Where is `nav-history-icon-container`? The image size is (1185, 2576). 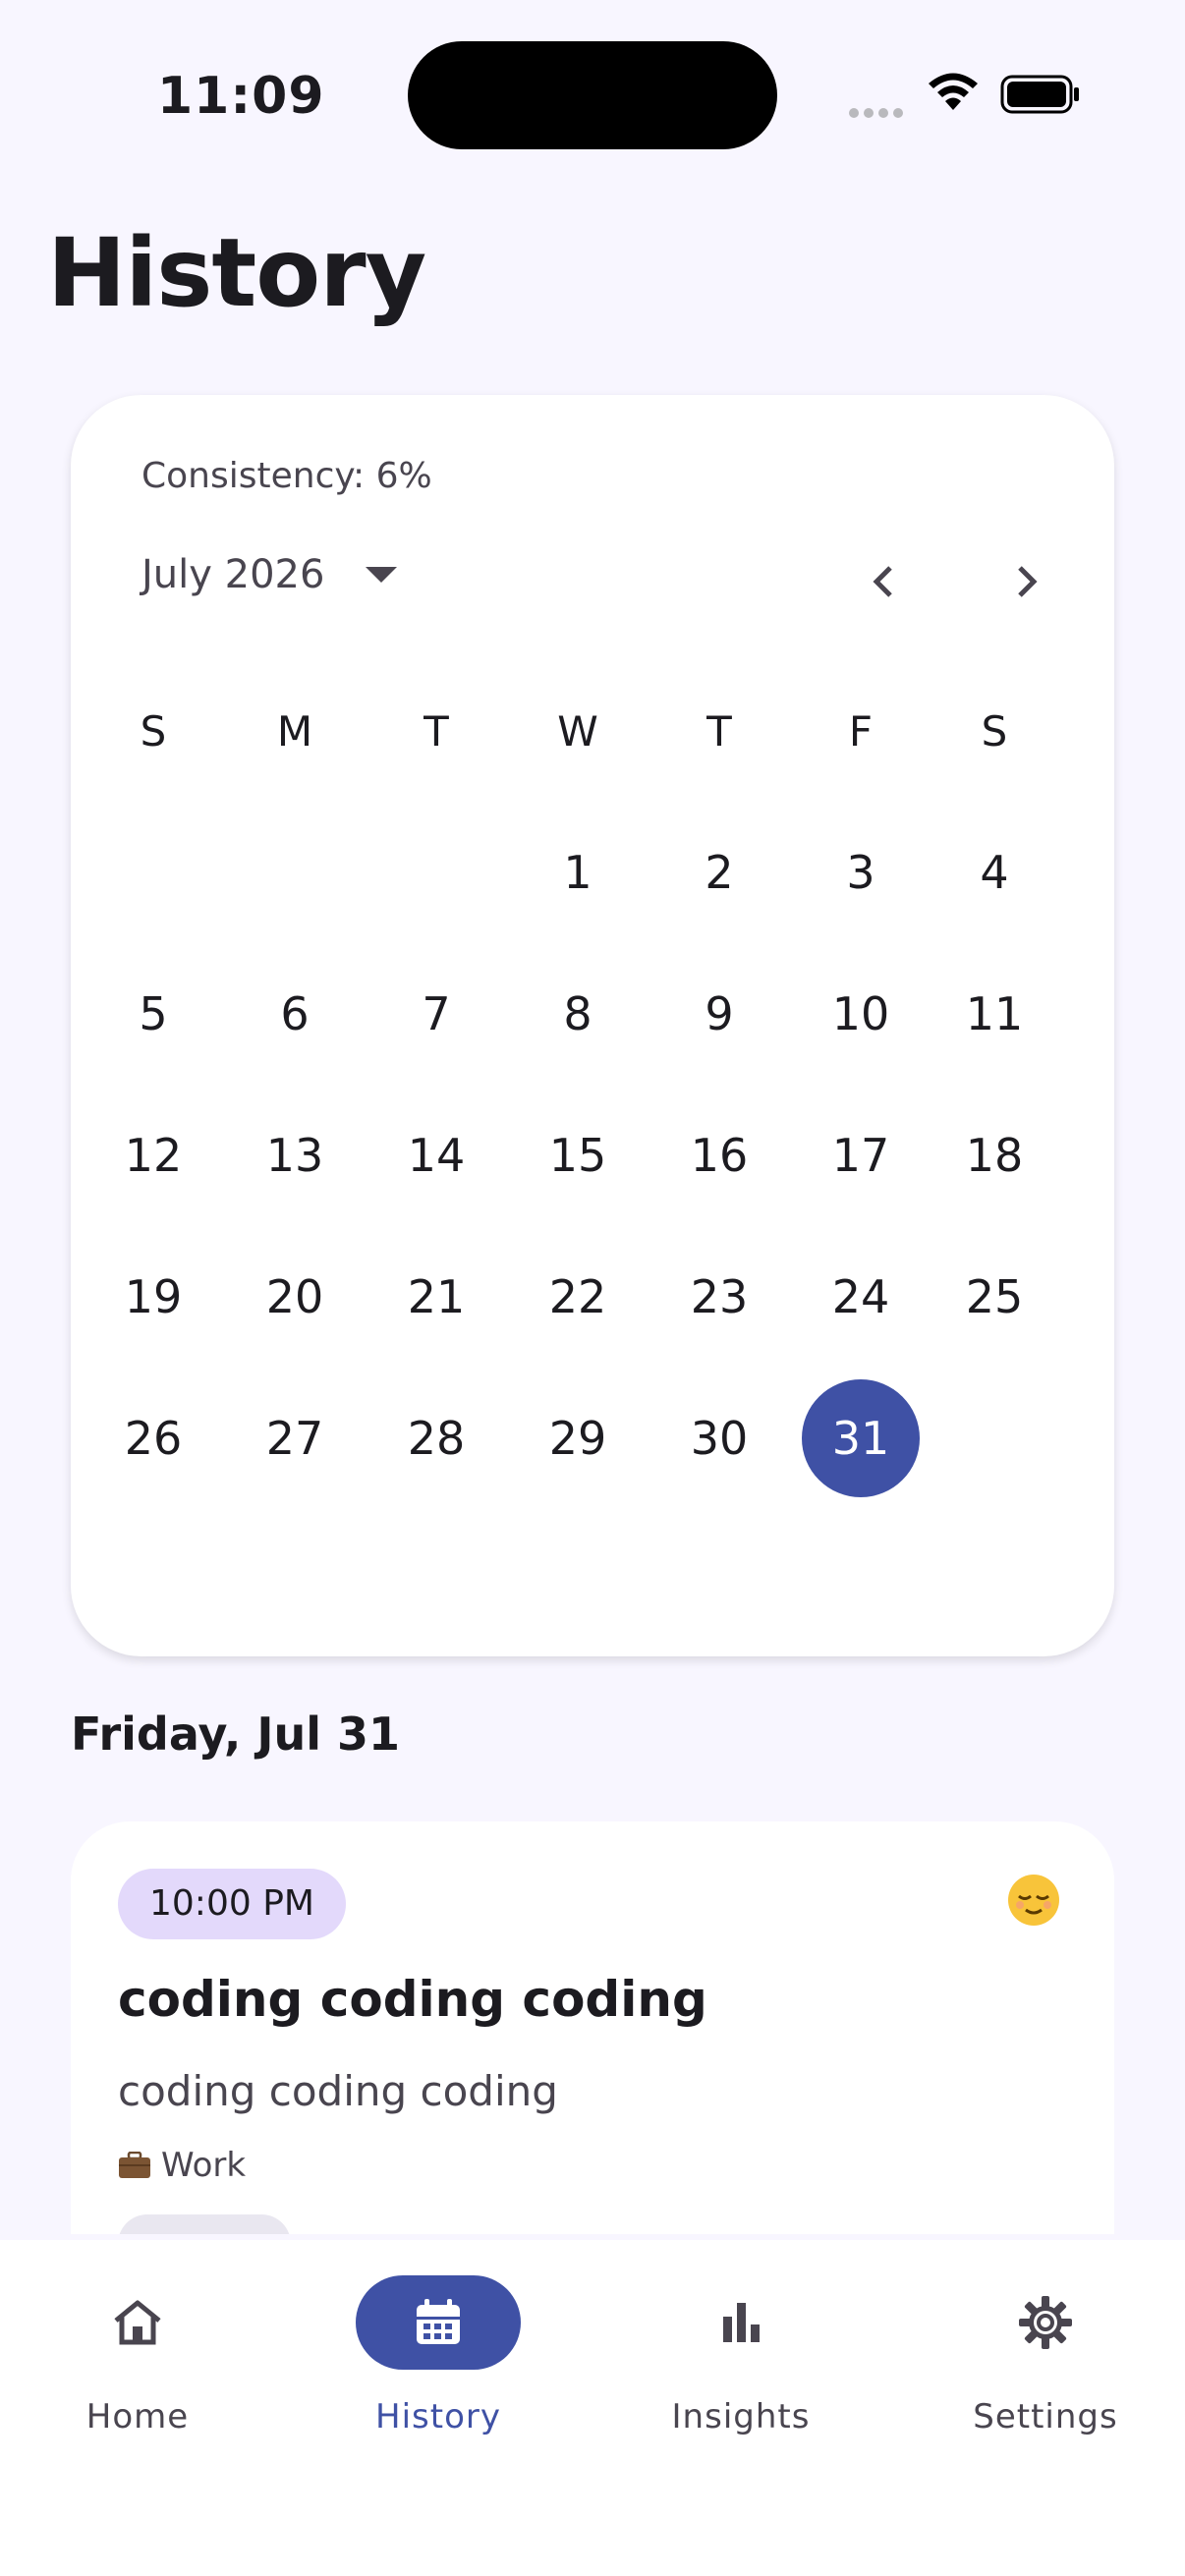 nav-history-icon-container is located at coordinates (439, 2322).